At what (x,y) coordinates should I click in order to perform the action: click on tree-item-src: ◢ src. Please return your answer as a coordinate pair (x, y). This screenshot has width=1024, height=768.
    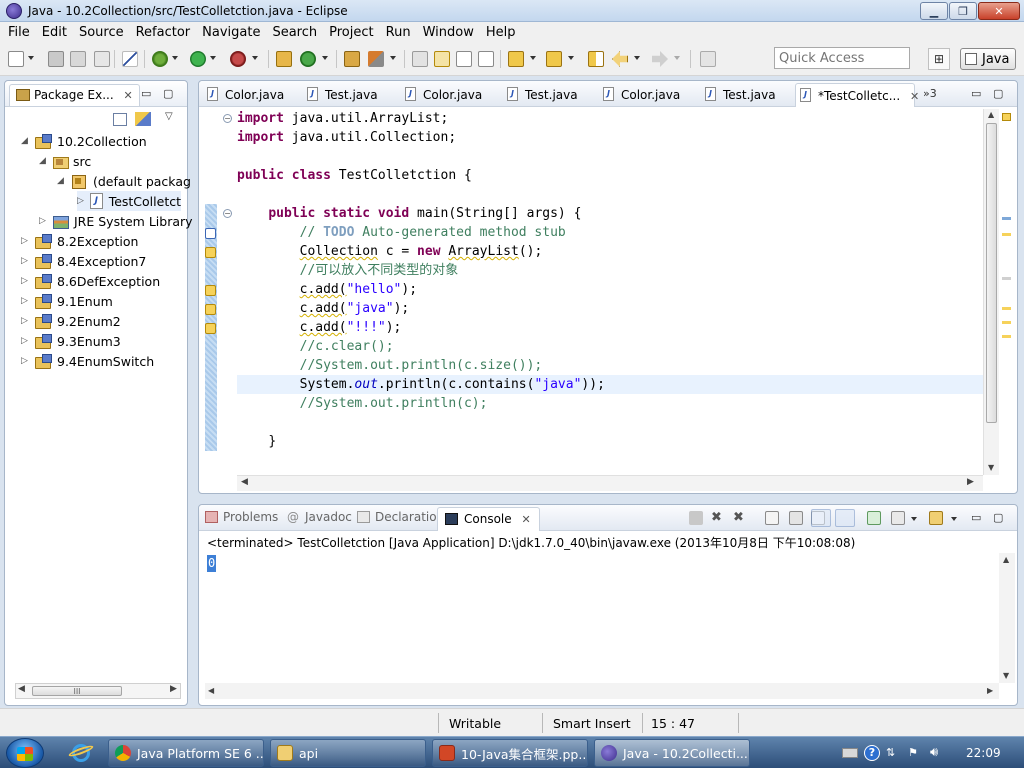
    Looking at the image, I should click on (65, 161).